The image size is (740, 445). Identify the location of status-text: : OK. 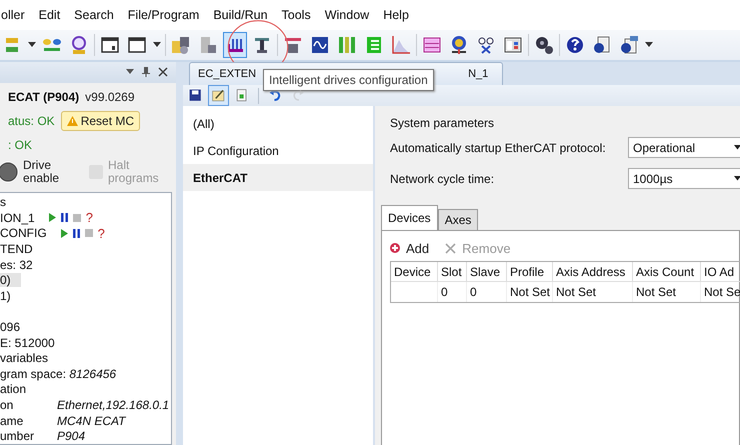
(20, 145).